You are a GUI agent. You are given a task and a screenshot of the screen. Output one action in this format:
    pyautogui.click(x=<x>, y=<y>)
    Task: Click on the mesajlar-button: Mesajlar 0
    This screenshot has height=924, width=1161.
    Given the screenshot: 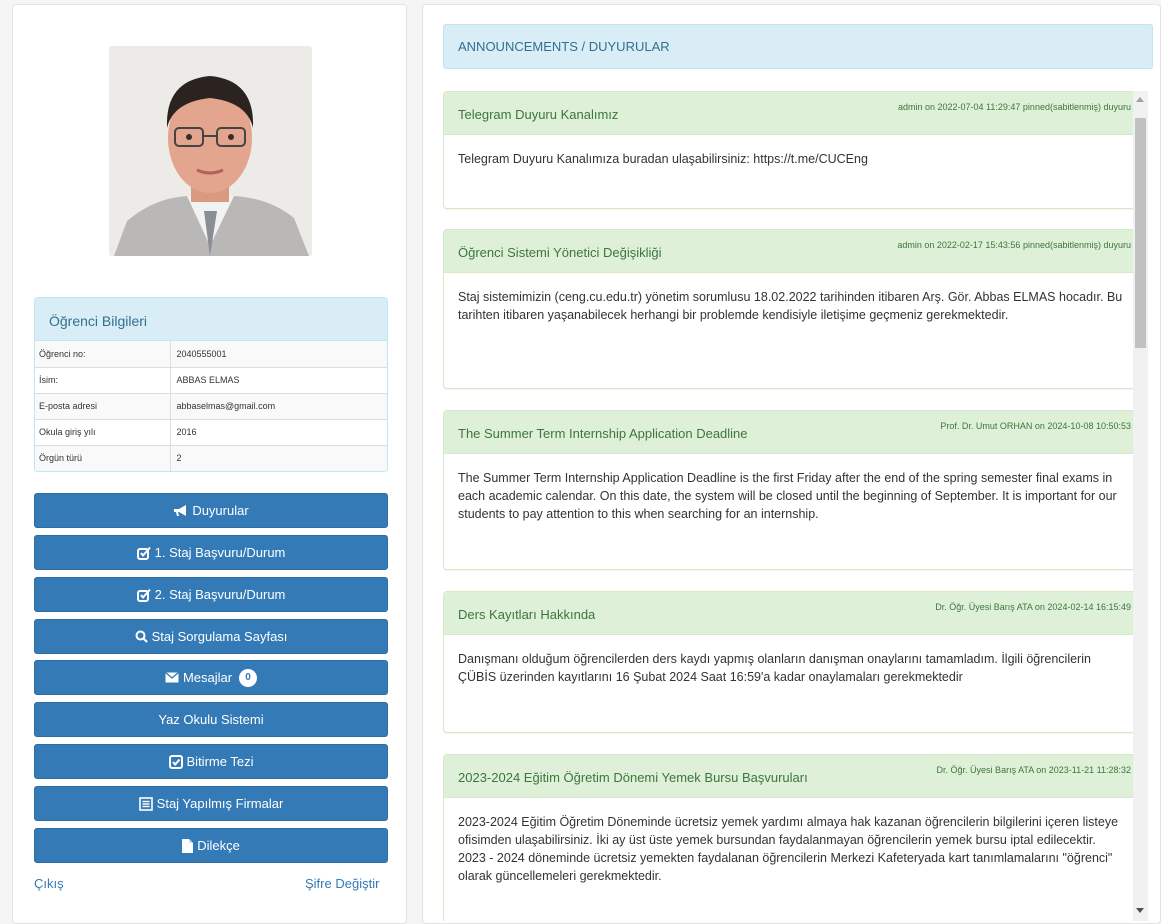 What is the action you would take?
    pyautogui.click(x=211, y=677)
    